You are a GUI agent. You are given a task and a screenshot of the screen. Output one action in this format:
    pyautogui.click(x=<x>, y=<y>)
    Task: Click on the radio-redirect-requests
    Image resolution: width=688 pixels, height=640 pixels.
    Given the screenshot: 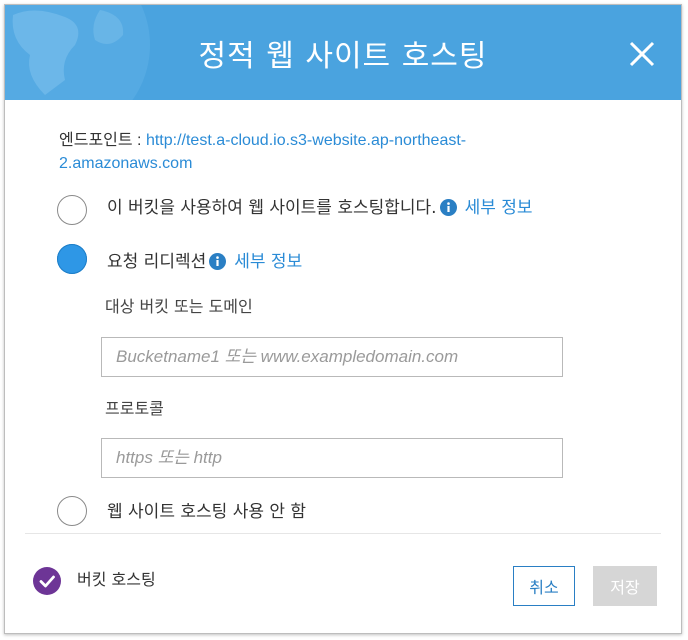 What is the action you would take?
    pyautogui.click(x=72, y=259)
    